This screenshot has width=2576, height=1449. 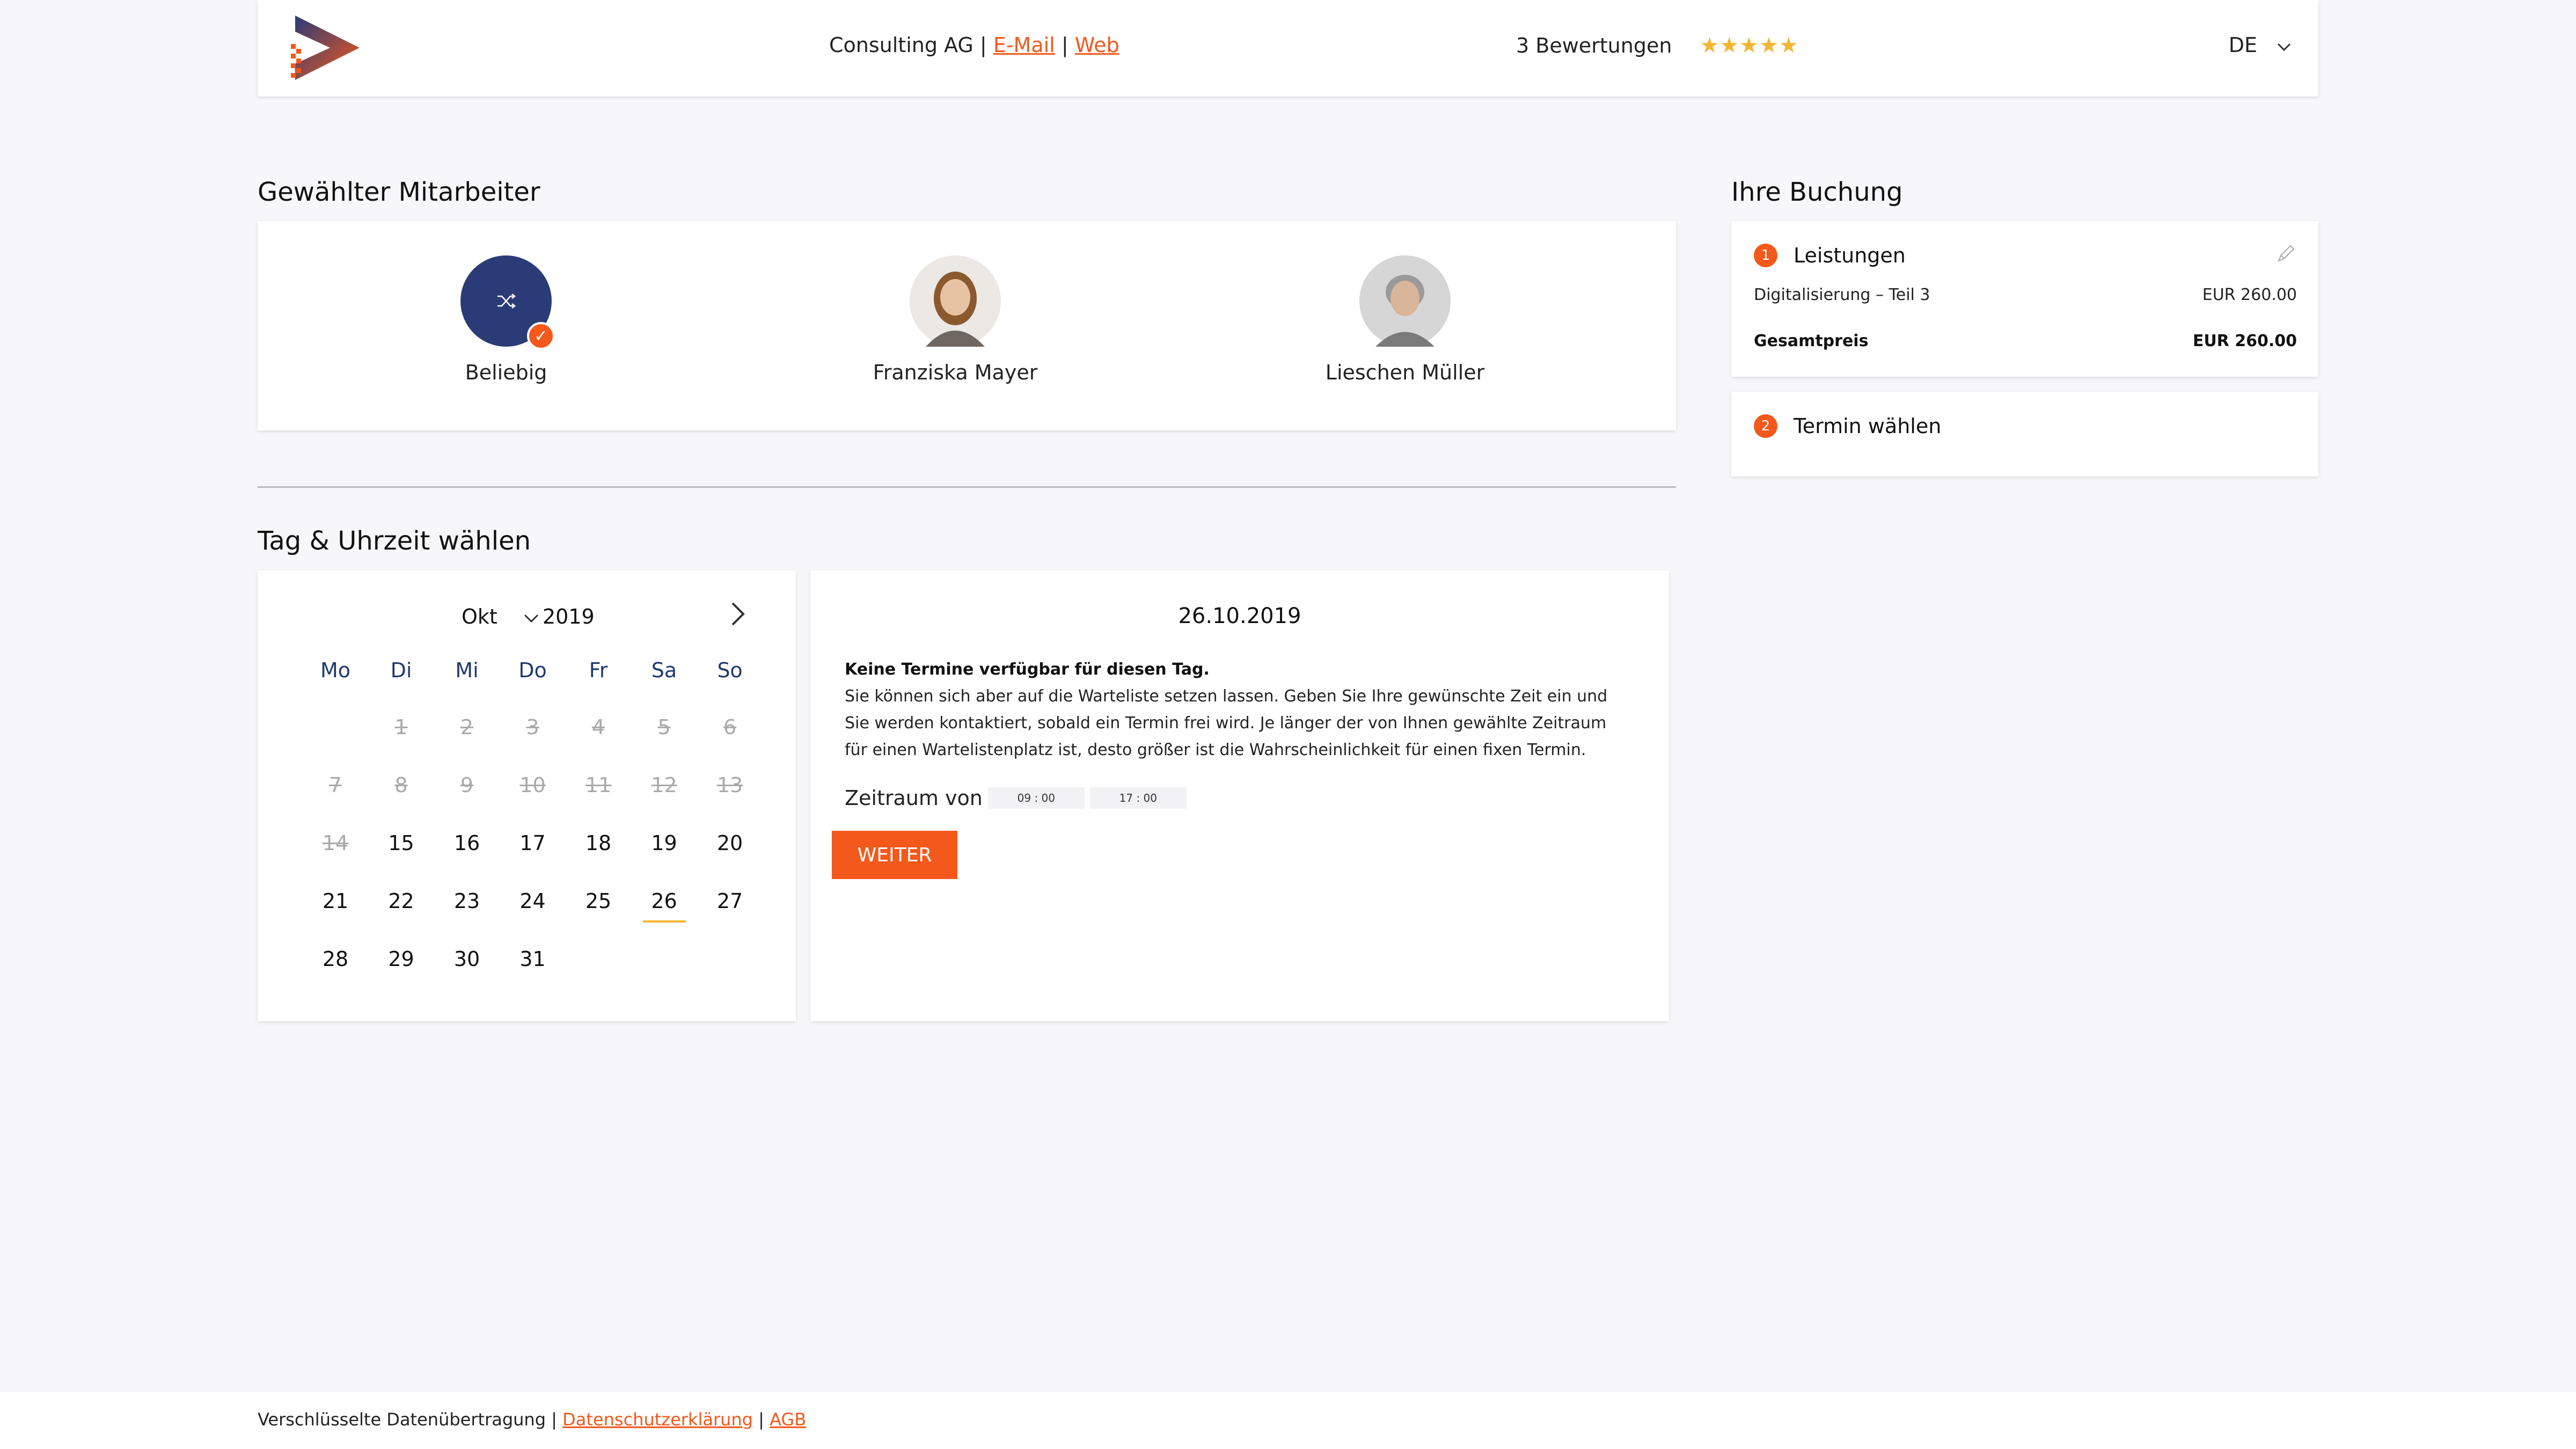 What do you see at coordinates (729, 785) in the screenshot?
I see `calendar-day-disabled: 13` at bounding box center [729, 785].